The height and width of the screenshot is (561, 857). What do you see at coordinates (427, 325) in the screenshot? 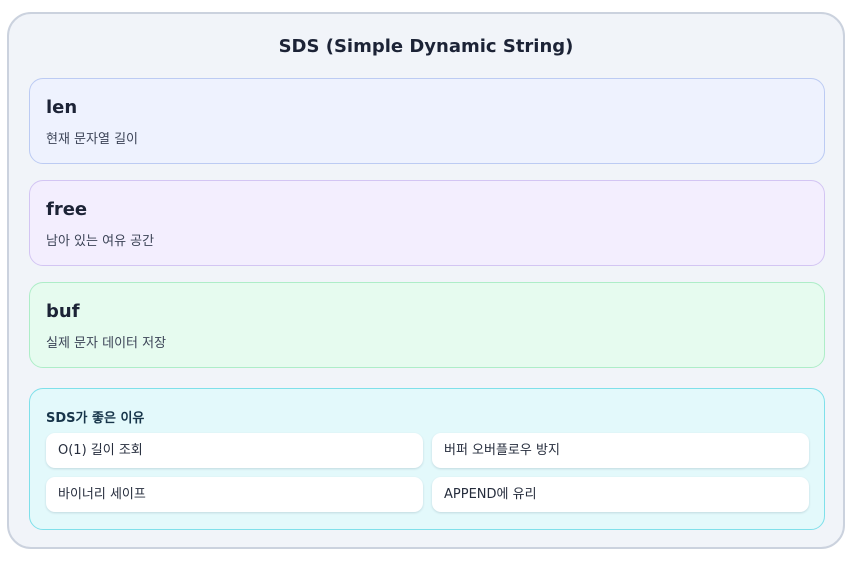
I see `field-buf-box: buf 실제 문자 데이터 저장` at bounding box center [427, 325].